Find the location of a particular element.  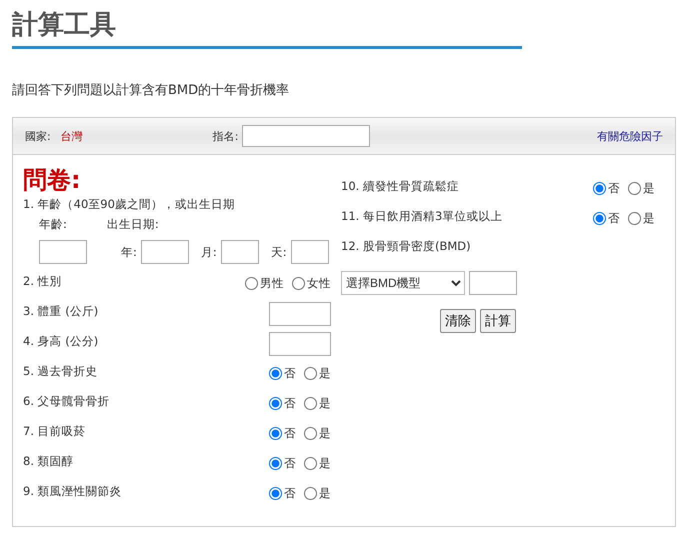

bmd-field is located at coordinates (493, 283).